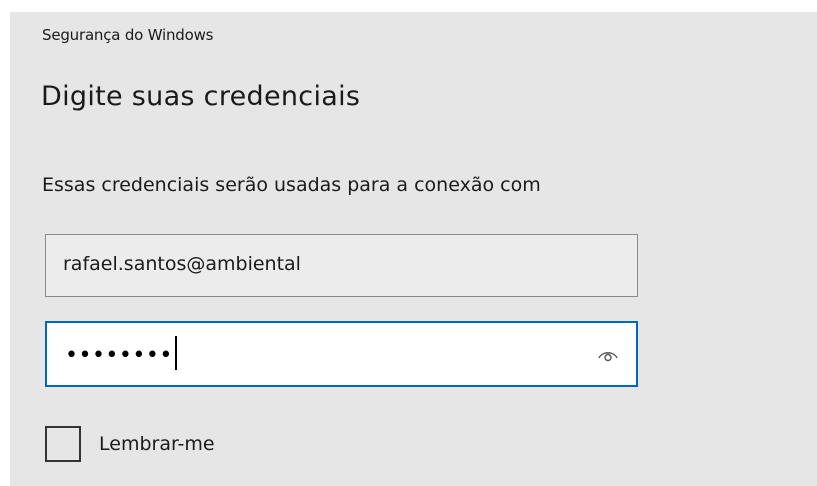 Image resolution: width=817 pixels, height=486 pixels. What do you see at coordinates (182, 264) in the screenshot?
I see `username-value: rafael.santos@ambiental` at bounding box center [182, 264].